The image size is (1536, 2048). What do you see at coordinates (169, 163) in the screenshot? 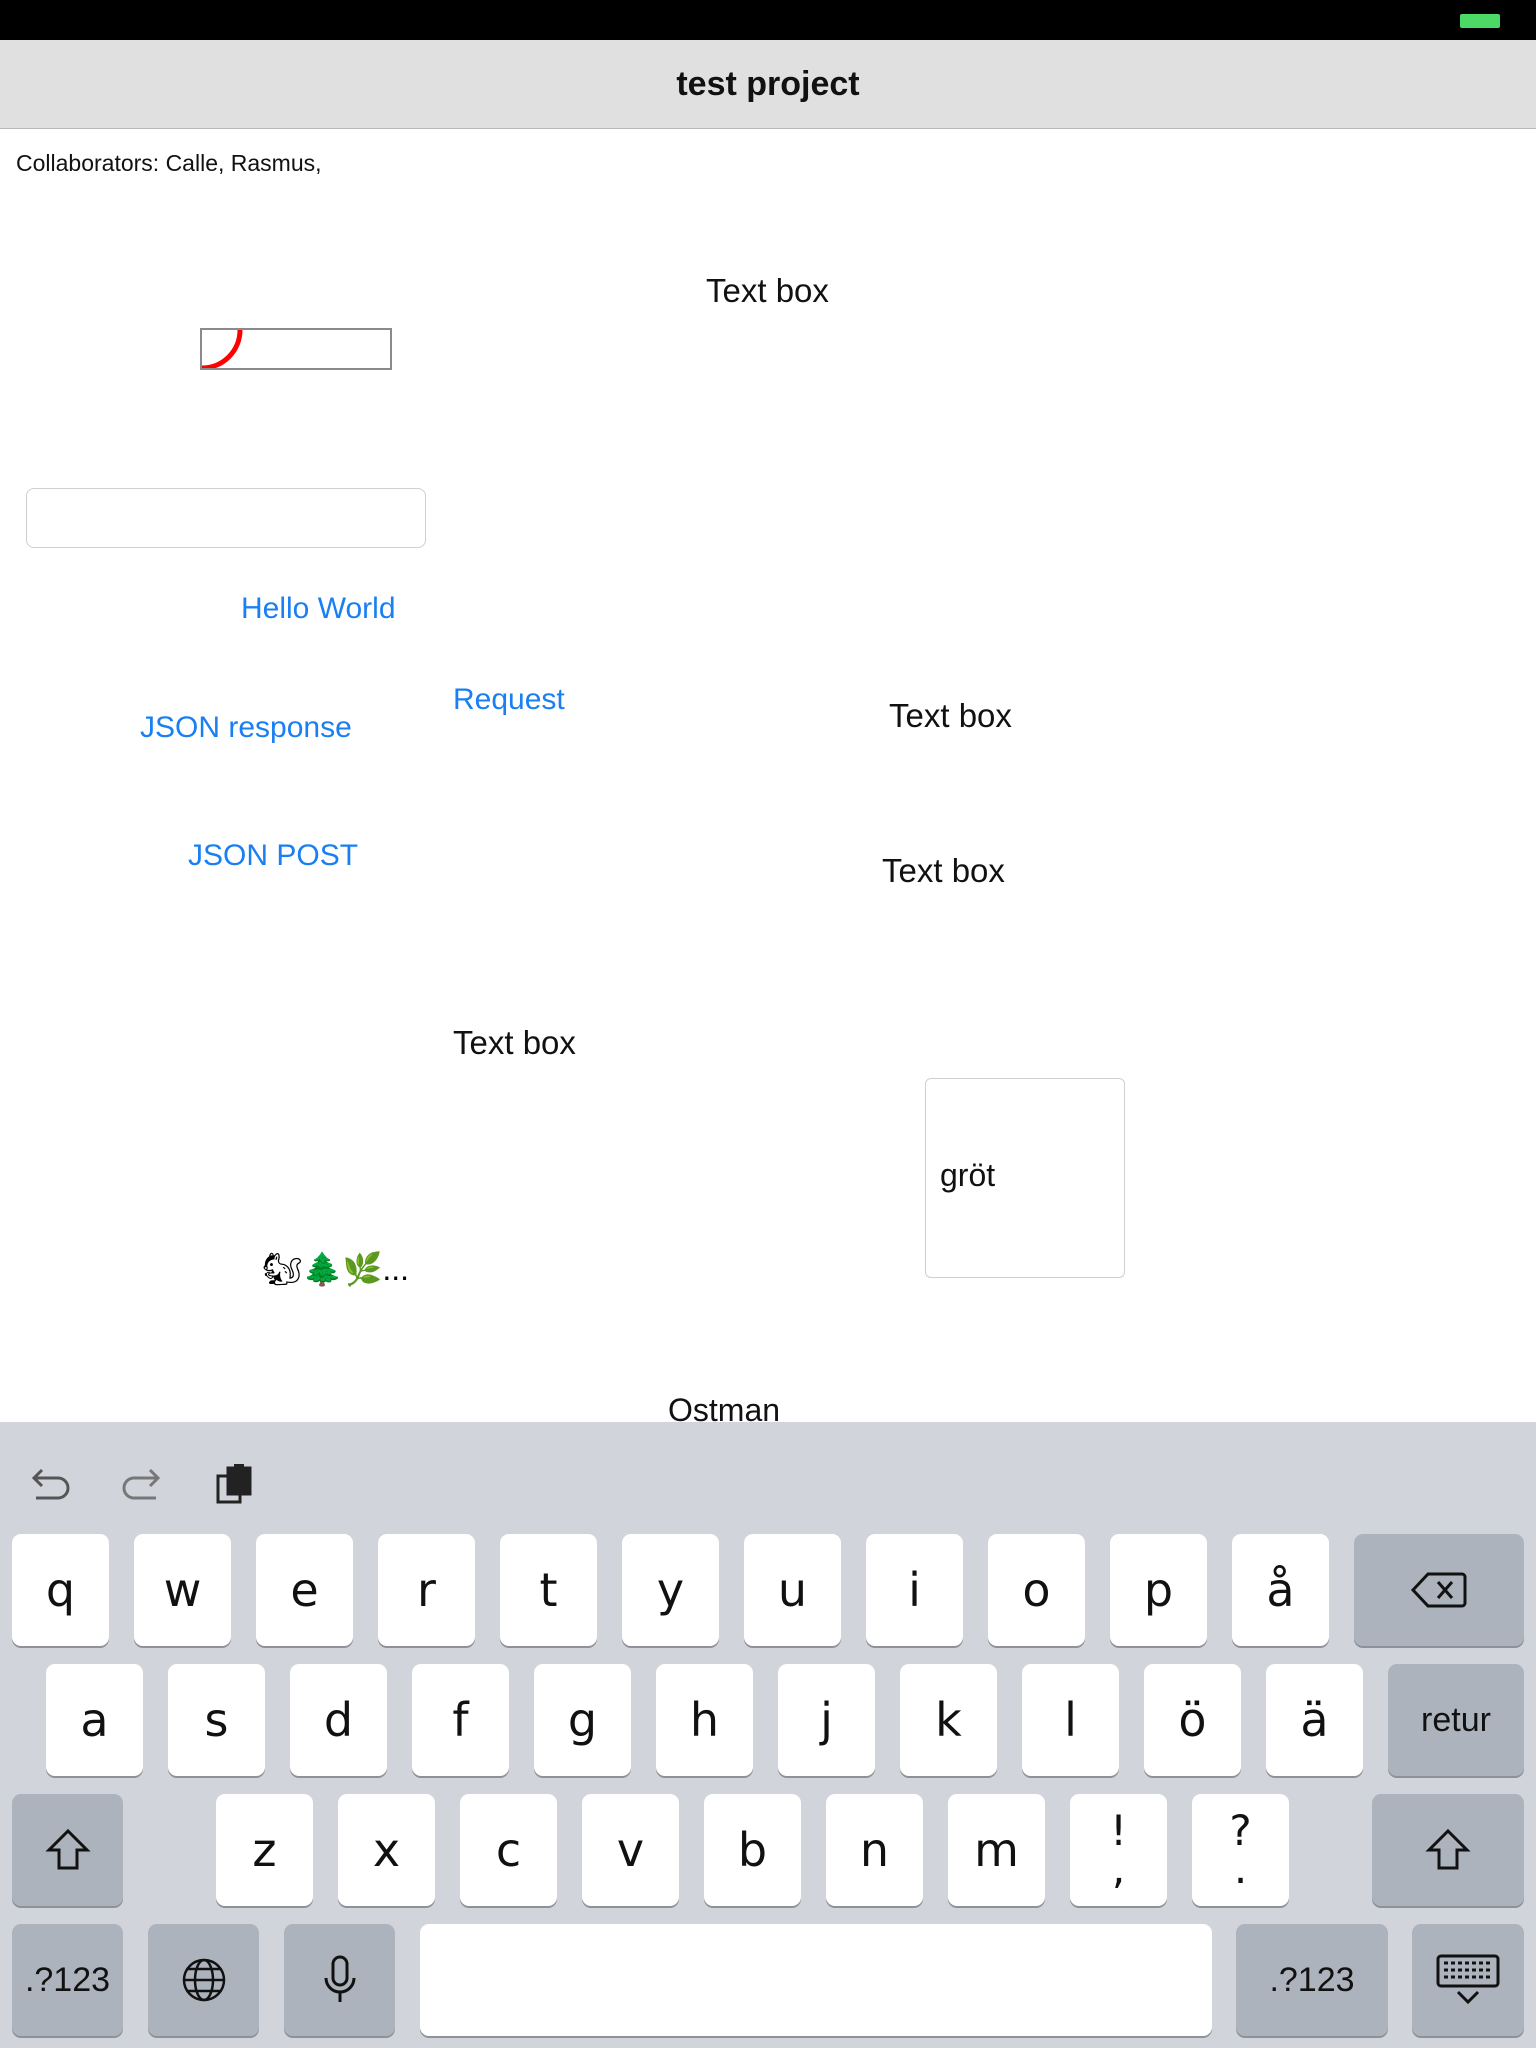
I see `collaborators-label: Collaborators: Calle, Rasmus,` at bounding box center [169, 163].